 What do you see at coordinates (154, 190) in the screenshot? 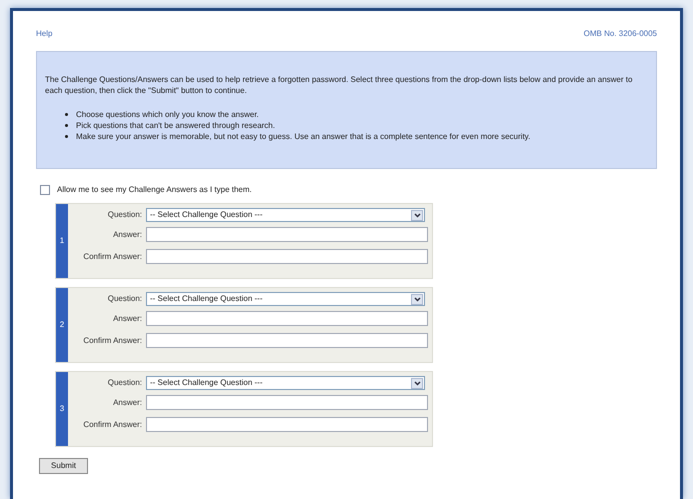
I see `show-answers-label: Allow me to see my Challenge Answers as I type them.` at bounding box center [154, 190].